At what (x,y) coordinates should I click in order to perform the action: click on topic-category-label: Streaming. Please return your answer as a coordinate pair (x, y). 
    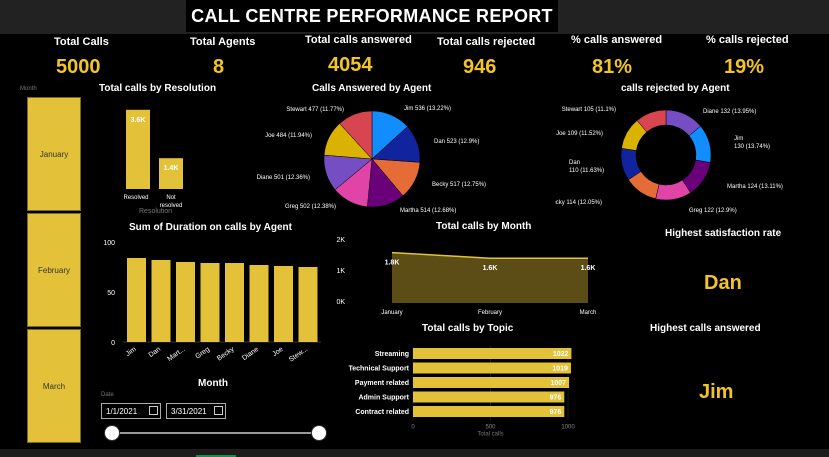
    Looking at the image, I should click on (392, 354).